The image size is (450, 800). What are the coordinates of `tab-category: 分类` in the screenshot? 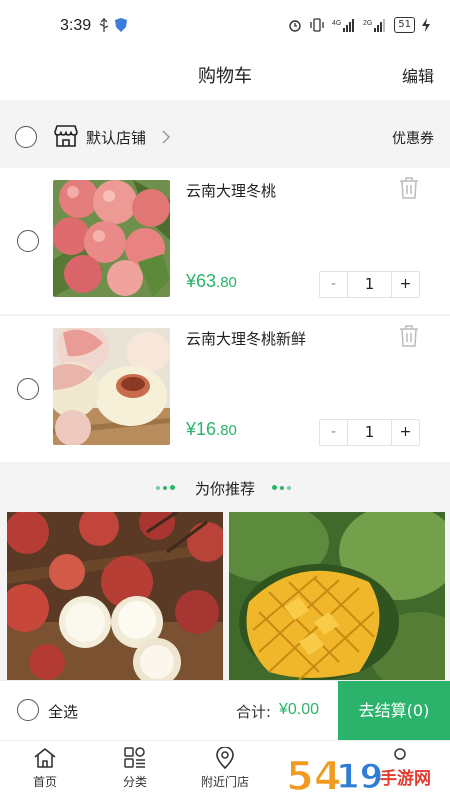 It's located at (135, 768).